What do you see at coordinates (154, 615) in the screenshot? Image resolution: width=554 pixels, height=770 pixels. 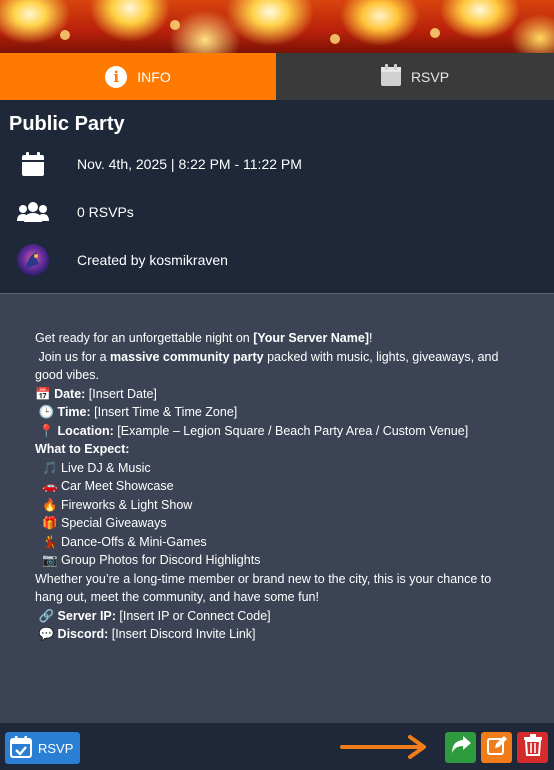 I see `desc-server: 🔗 Server IP: [Insert IP or Connect Code]` at bounding box center [154, 615].